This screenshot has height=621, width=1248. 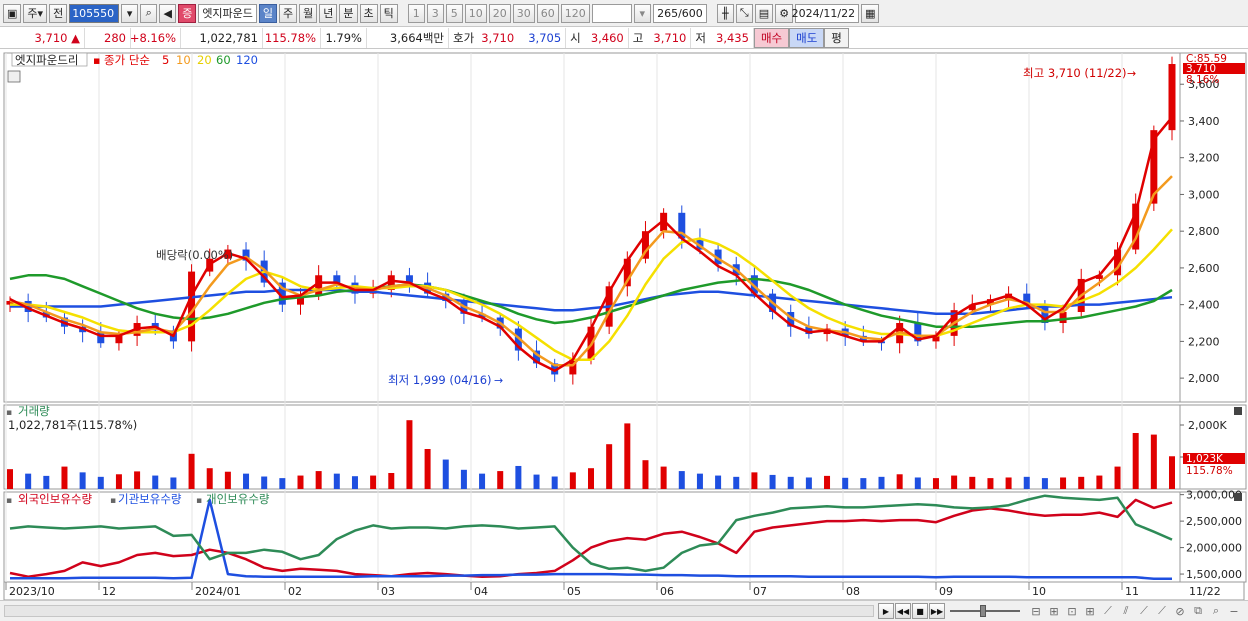 What do you see at coordinates (499, 13) in the screenshot?
I see `interval-20: 20` at bounding box center [499, 13].